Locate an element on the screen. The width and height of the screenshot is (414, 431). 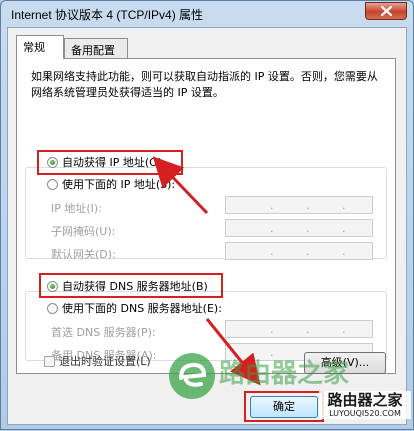
manual-ip-radio-row: 使用下面的 IP 地址(S): is located at coordinates (111, 185).